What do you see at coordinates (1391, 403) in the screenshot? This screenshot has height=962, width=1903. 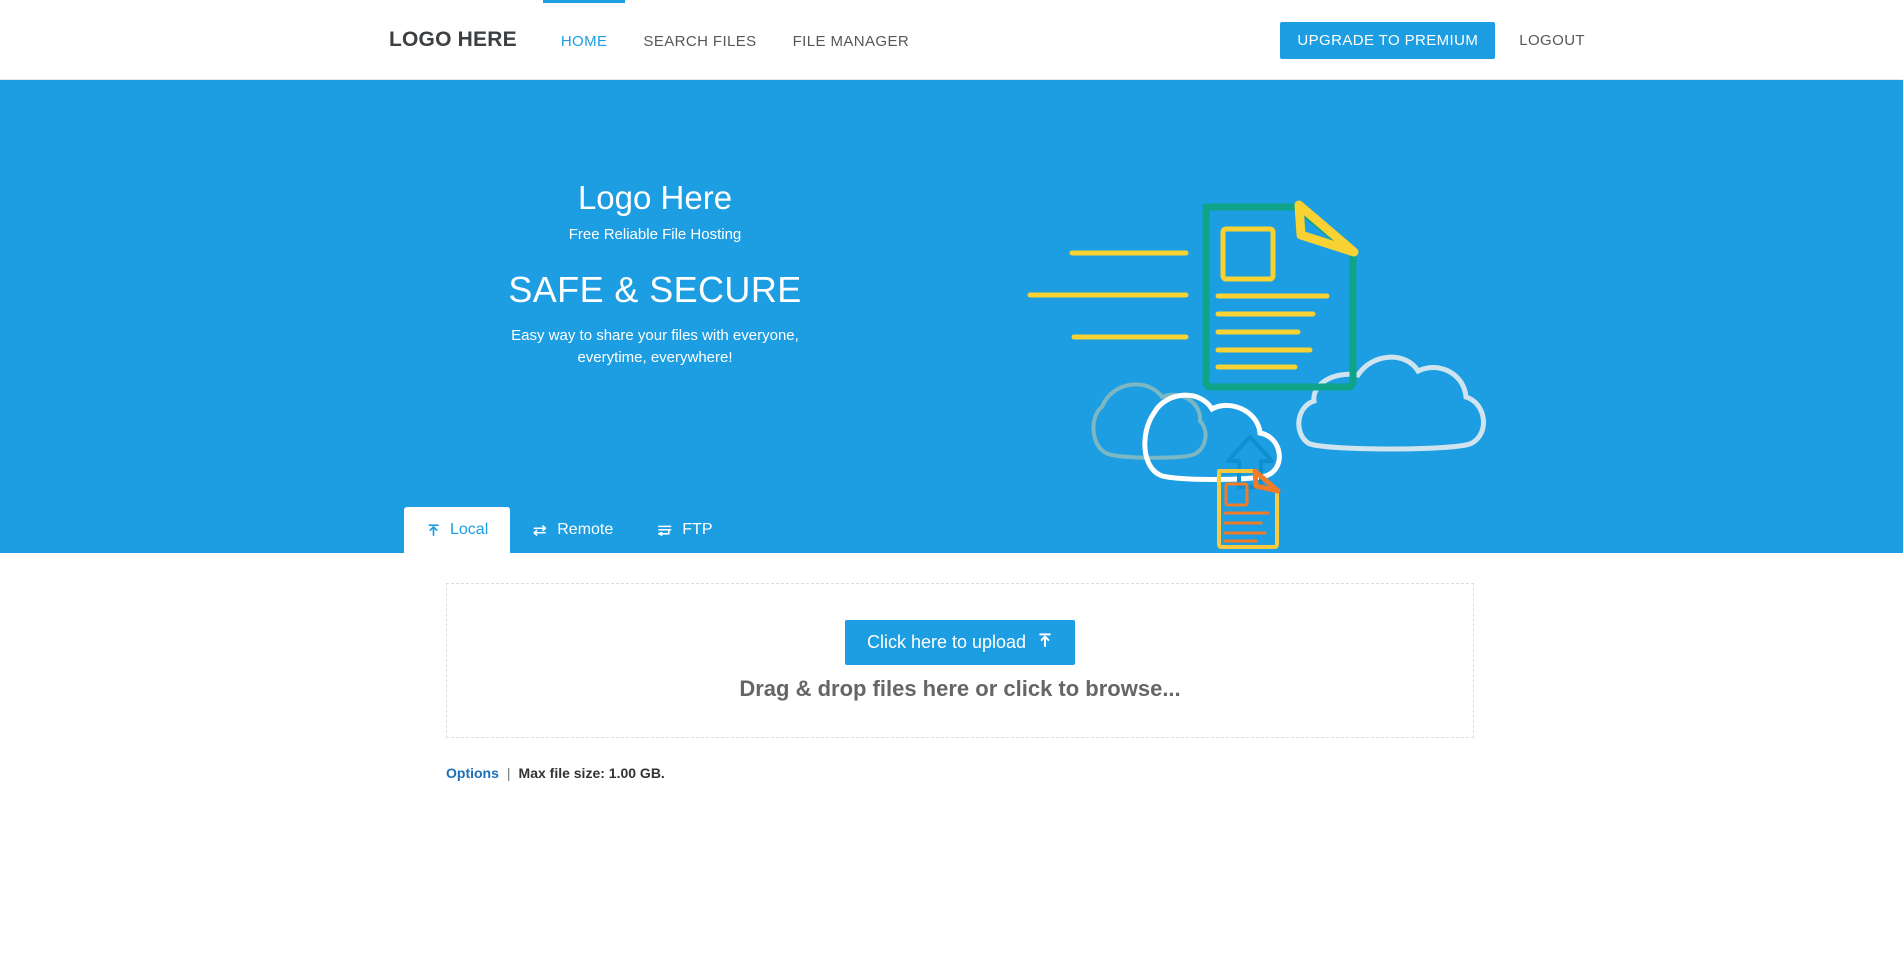 I see `cloud-back-shape` at bounding box center [1391, 403].